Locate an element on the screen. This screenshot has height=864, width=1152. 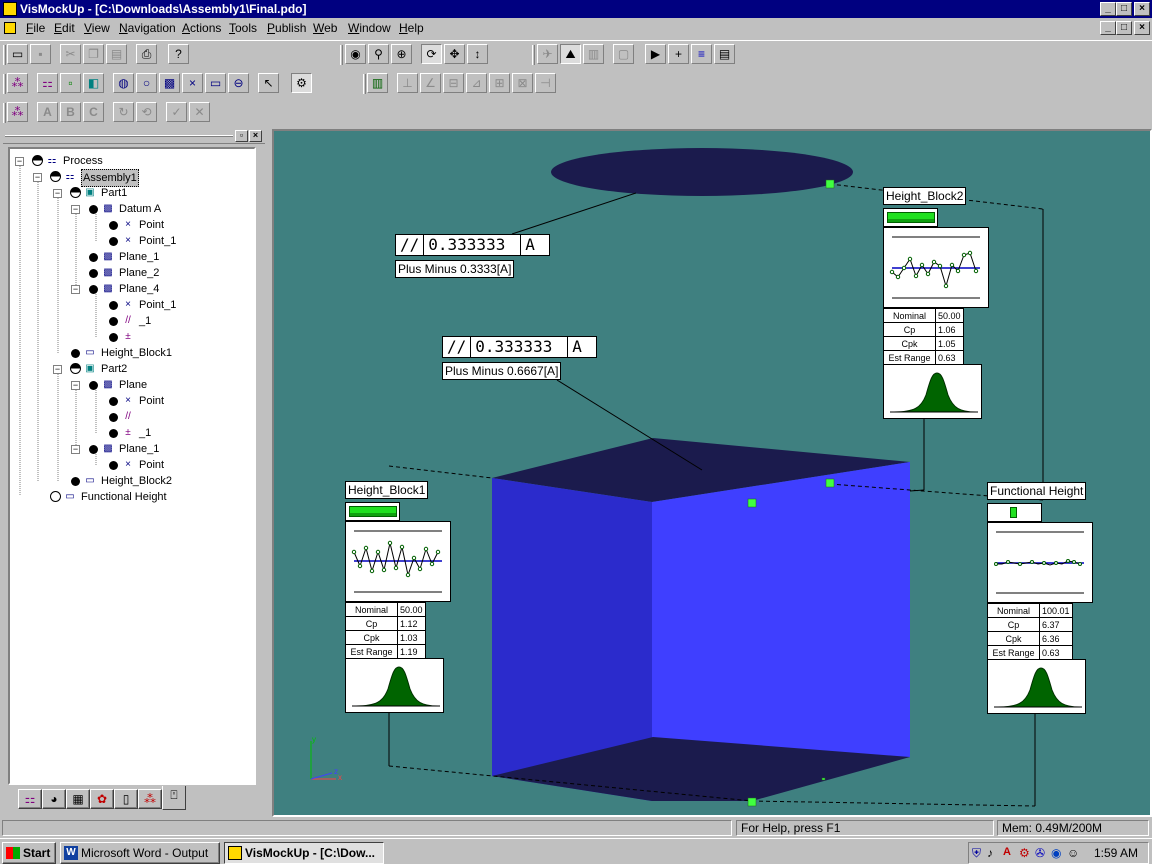
line-icon: ▭ is located at coordinates (215, 83).